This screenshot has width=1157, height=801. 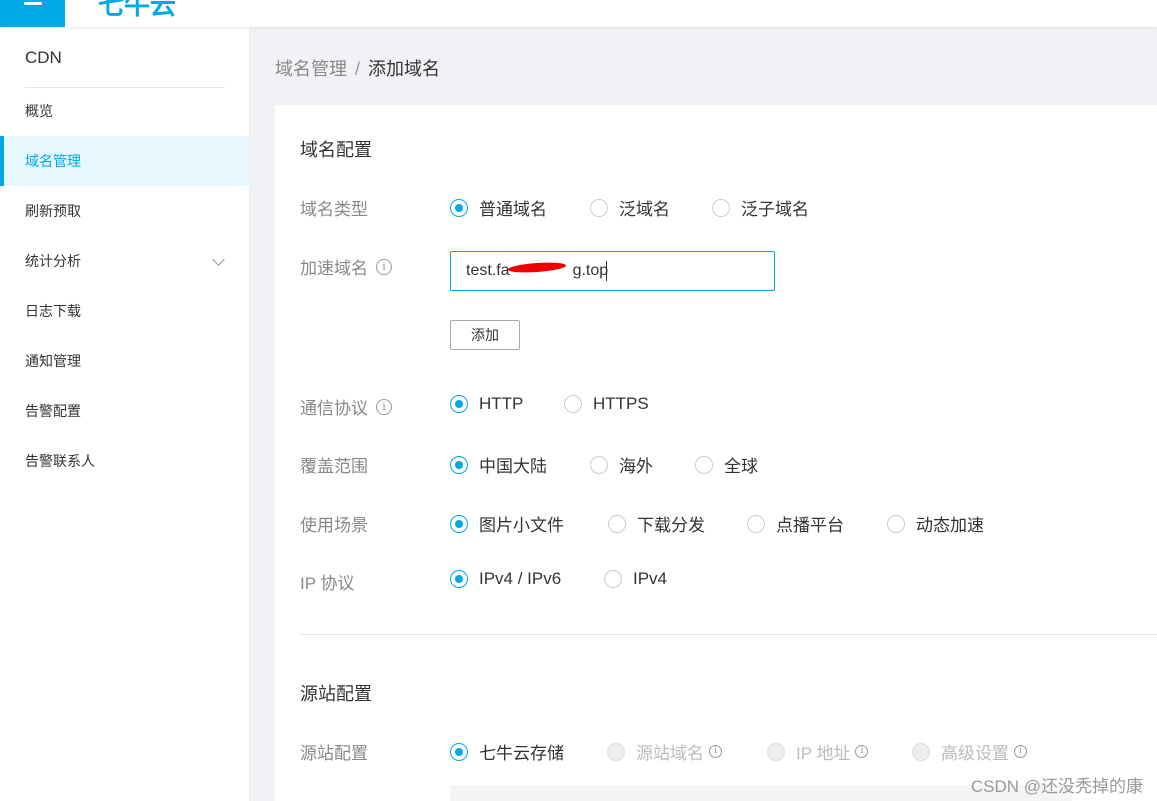 What do you see at coordinates (404, 69) in the screenshot?
I see `breadcrumb-current: 添加域名` at bounding box center [404, 69].